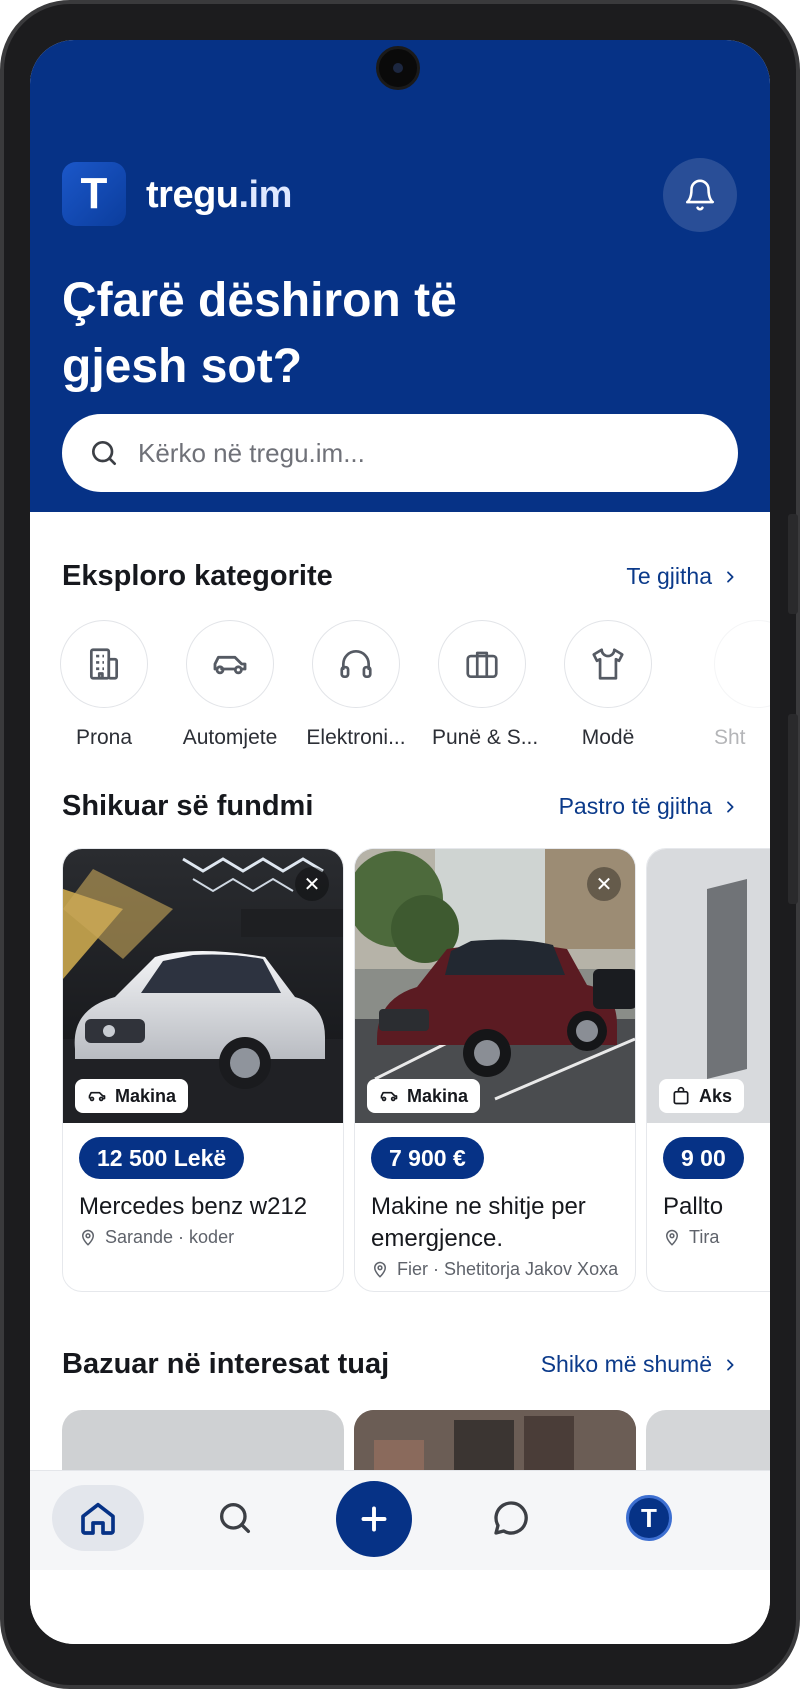 The width and height of the screenshot is (800, 1689). What do you see at coordinates (362, 334) in the screenshot?
I see `page-headline: Çfarë dëshiron të gjesh sot?` at bounding box center [362, 334].